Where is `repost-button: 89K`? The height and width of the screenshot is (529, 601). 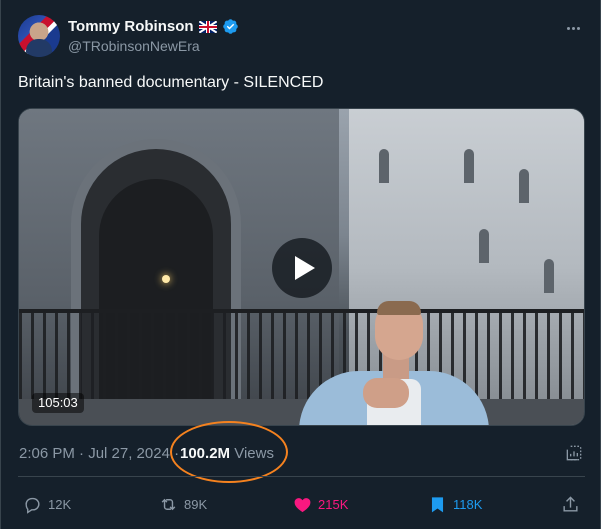 repost-button: 89K is located at coordinates (183, 504).